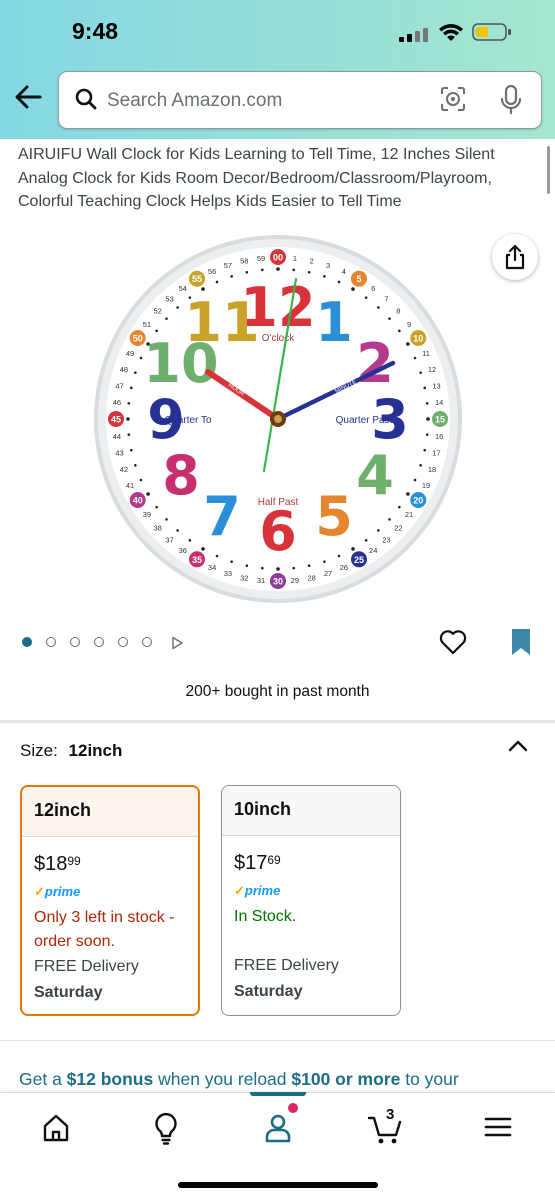  Describe the element at coordinates (267, 101) in the screenshot. I see `search-input` at that location.